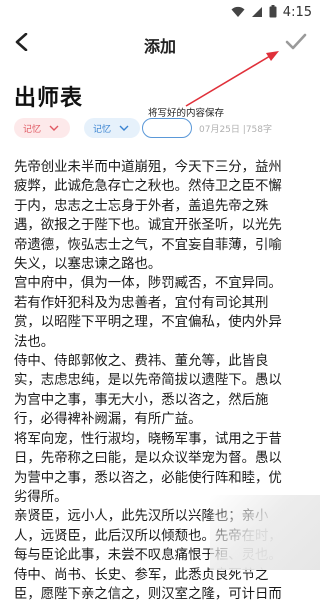  Describe the element at coordinates (265, 532) in the screenshot. I see `corner-shade` at that location.